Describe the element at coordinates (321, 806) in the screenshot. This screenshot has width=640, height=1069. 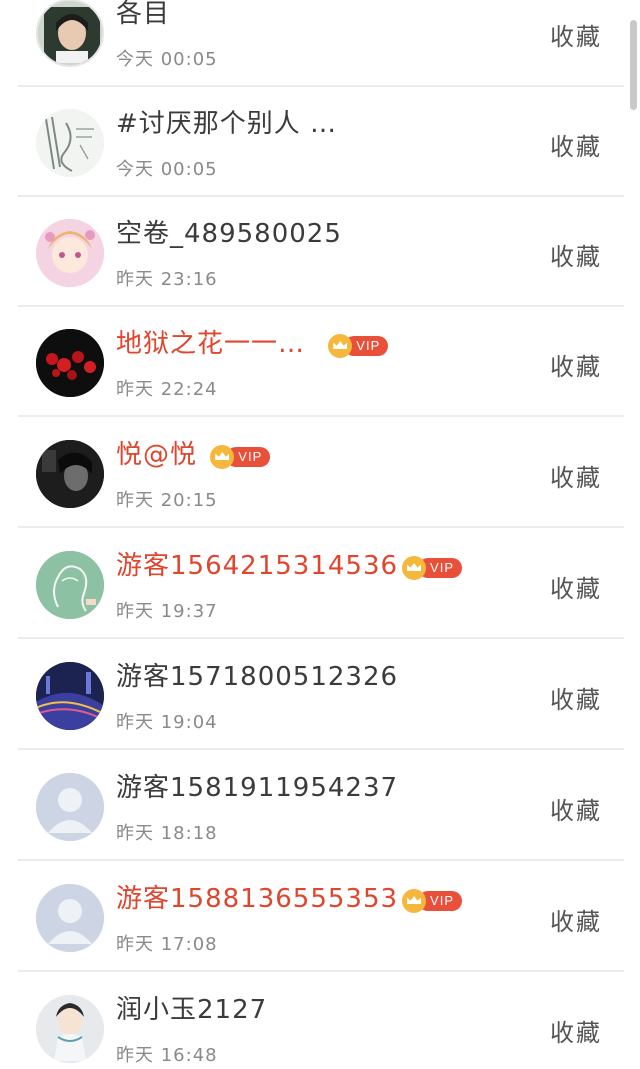
I see `list-item: 游客1581911954237 昨天 18:18 收藏` at that location.